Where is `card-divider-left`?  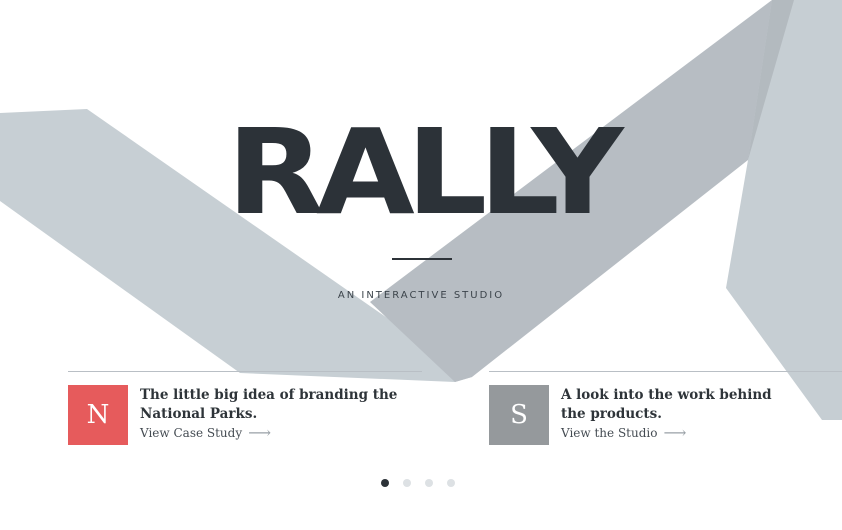
card-divider-left is located at coordinates (245, 371).